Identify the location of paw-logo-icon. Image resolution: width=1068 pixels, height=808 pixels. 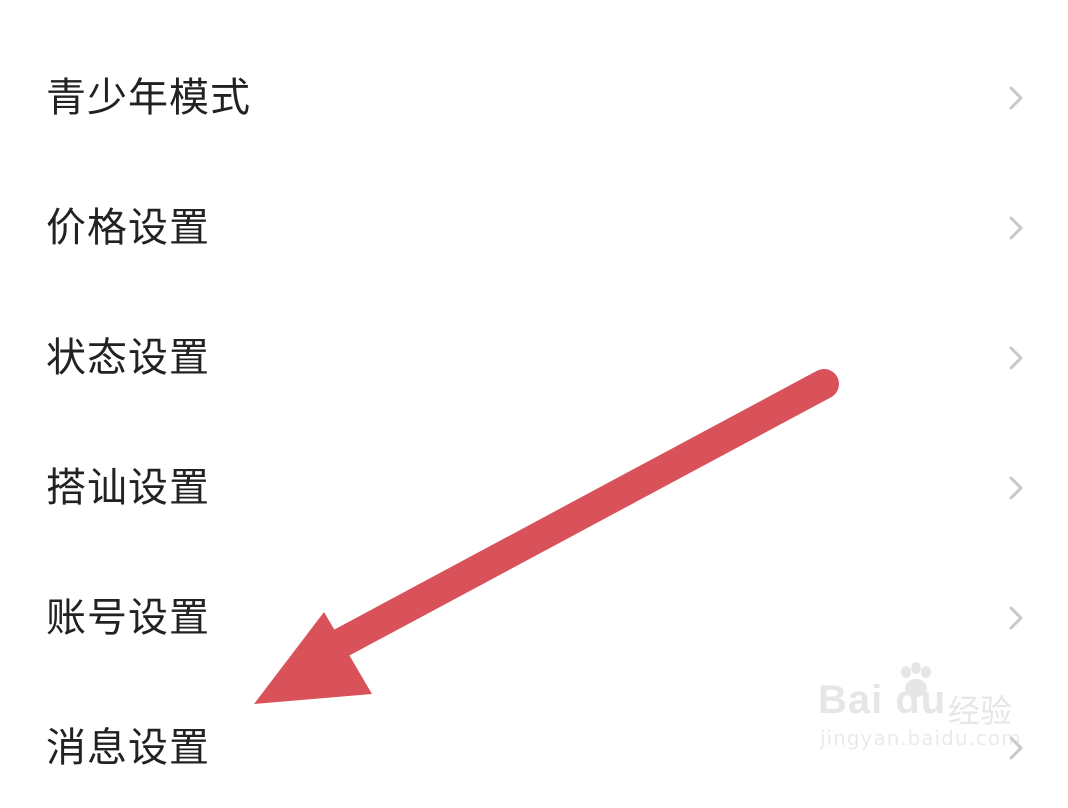
(916, 679).